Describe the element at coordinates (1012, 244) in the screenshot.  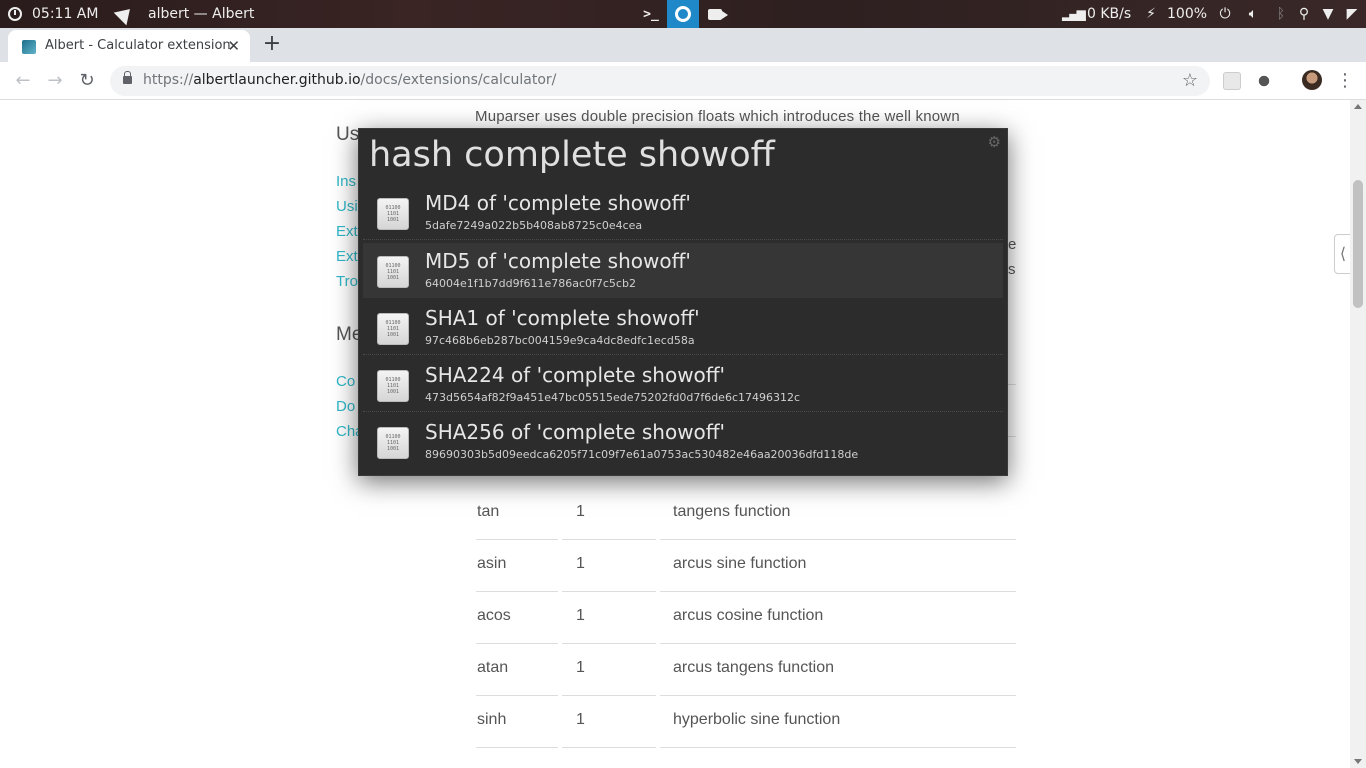
I see `paragraph-fragment: e` at that location.